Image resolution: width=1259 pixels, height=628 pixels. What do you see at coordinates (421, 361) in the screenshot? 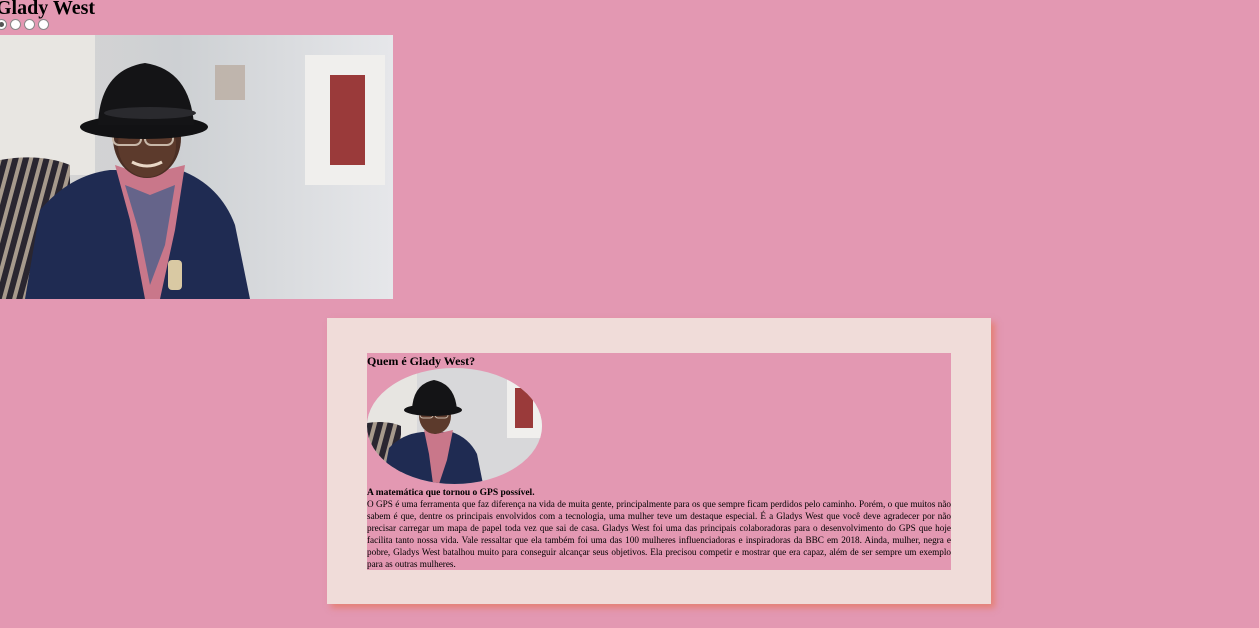
I see `card-heading: Quem é Glady West?` at bounding box center [421, 361].